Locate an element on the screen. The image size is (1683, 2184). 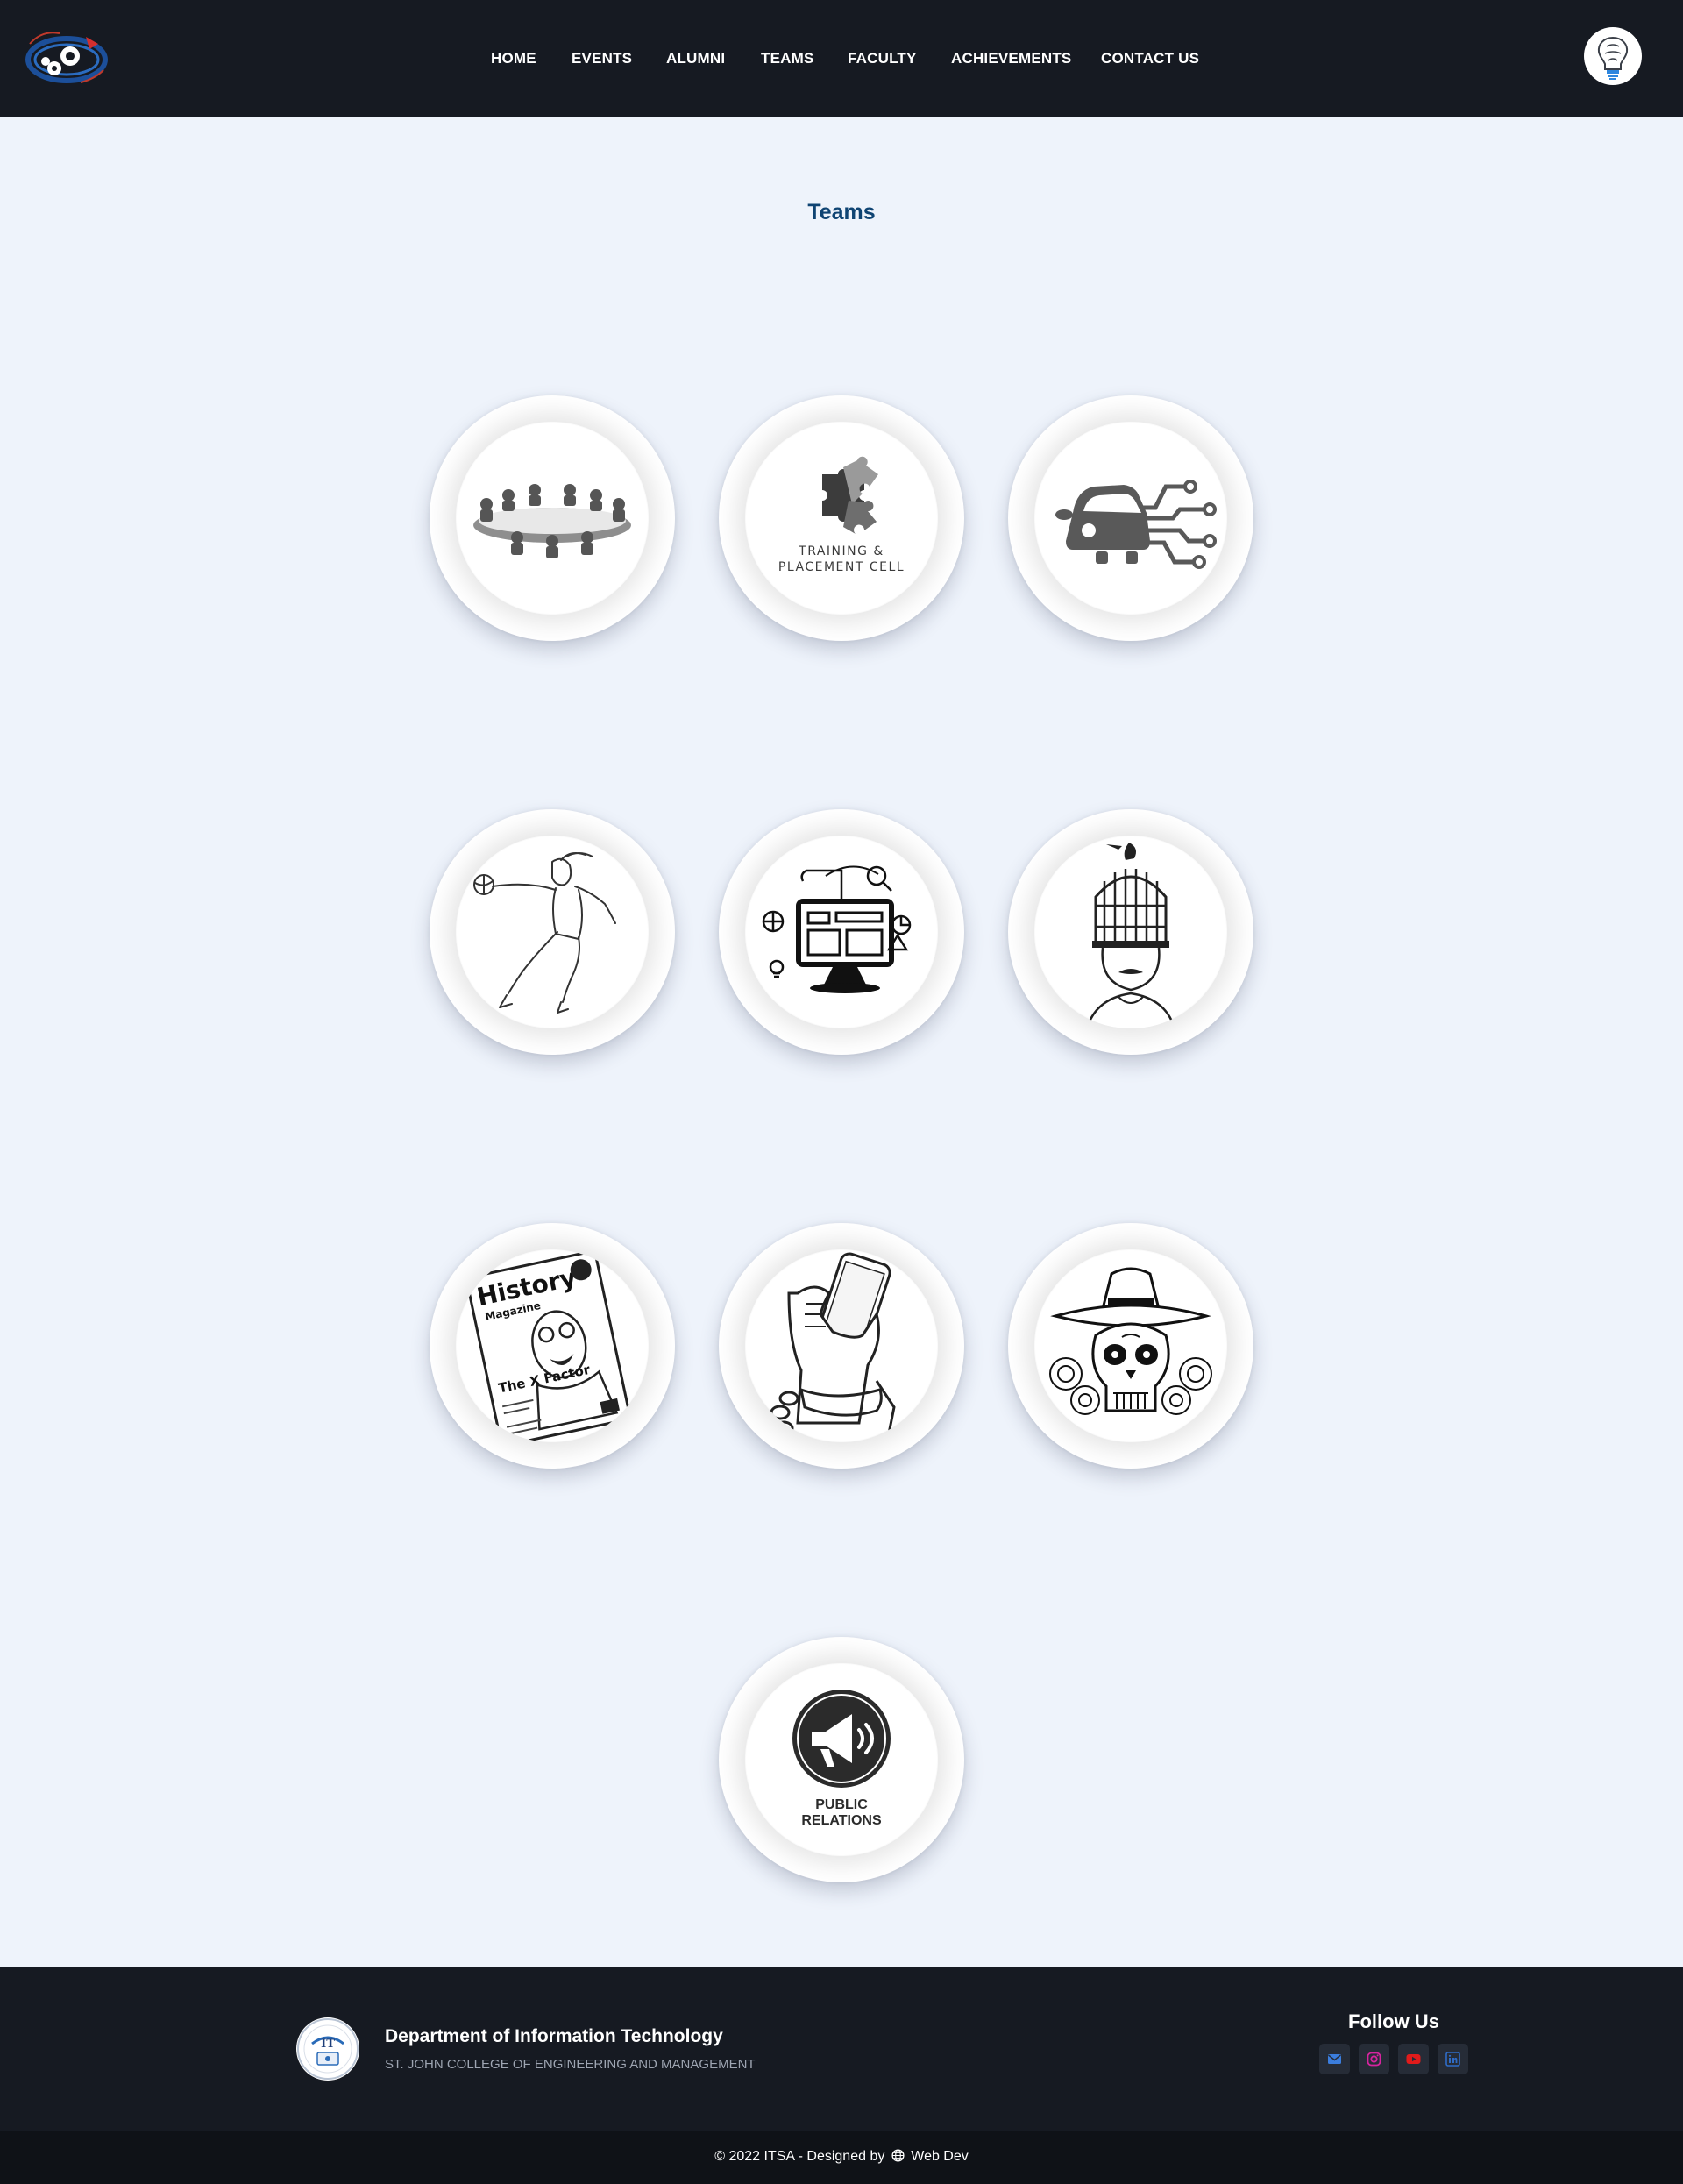
chained-phone-hand-icon is located at coordinates (833, 1344).